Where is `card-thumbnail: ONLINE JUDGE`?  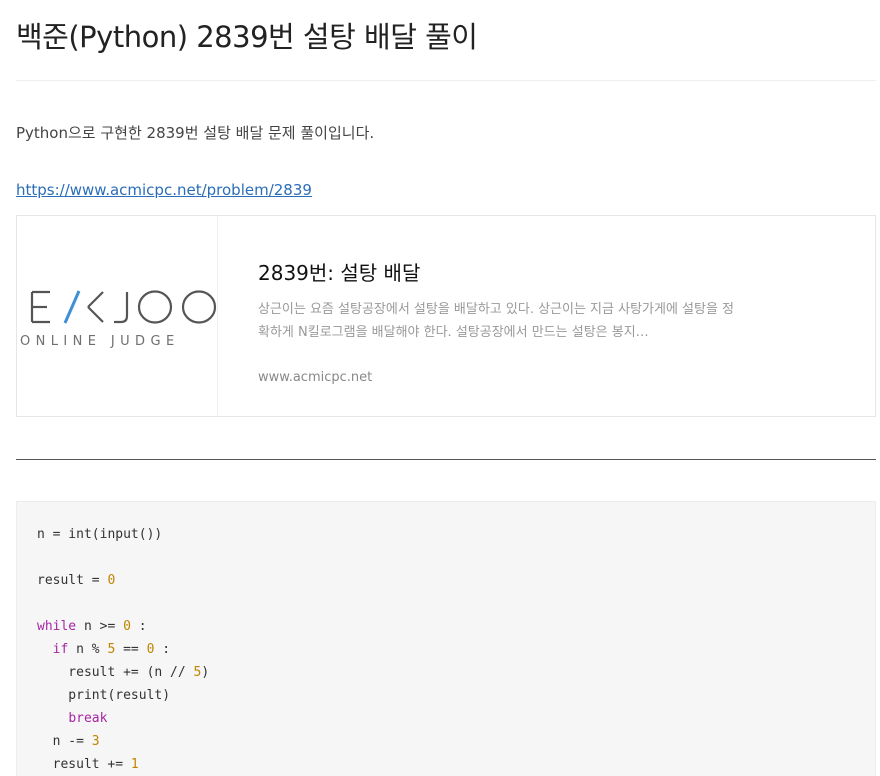
card-thumbnail: ONLINE JUDGE is located at coordinates (117, 316).